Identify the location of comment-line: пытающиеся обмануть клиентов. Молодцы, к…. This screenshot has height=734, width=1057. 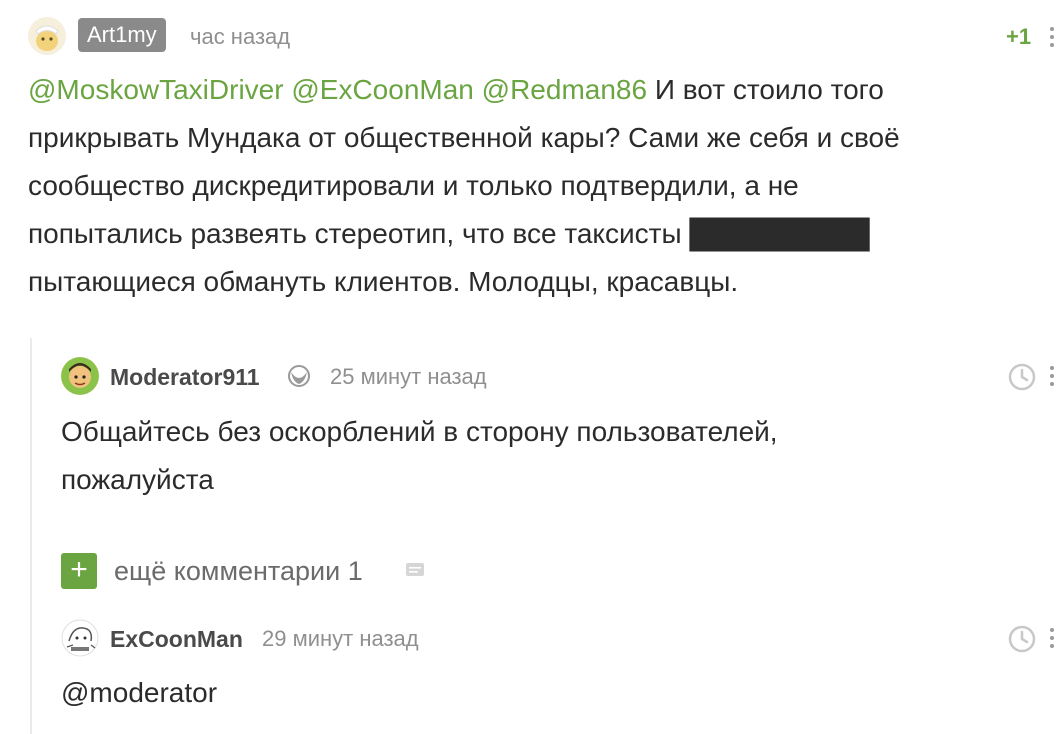
(383, 281).